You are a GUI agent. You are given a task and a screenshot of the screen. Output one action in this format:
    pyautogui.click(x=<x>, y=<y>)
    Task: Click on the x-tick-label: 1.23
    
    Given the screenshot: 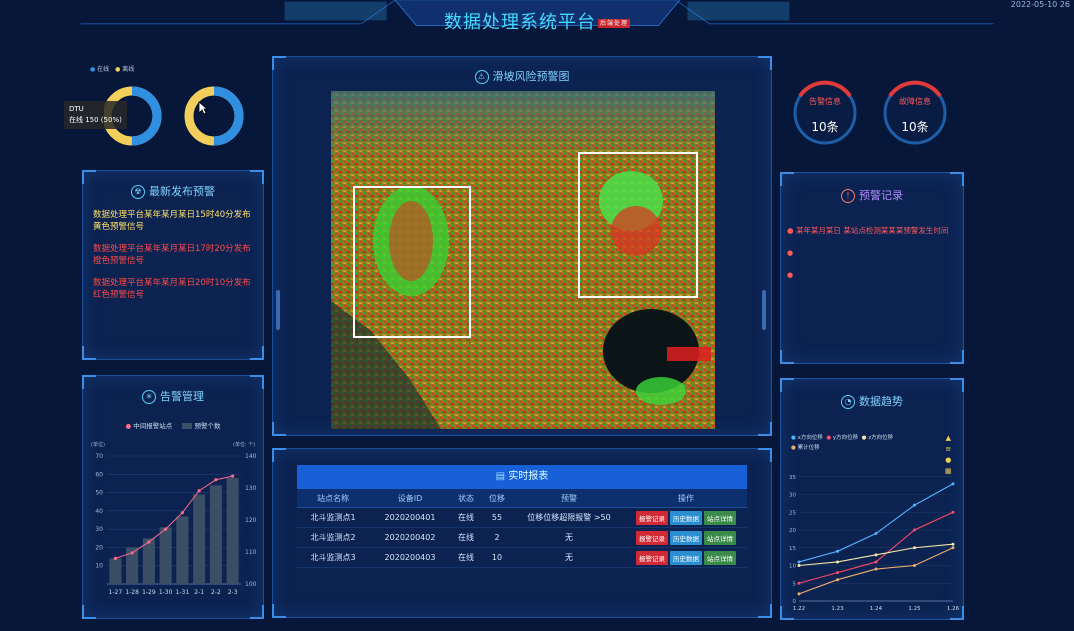 What is the action you would take?
    pyautogui.click(x=837, y=609)
    